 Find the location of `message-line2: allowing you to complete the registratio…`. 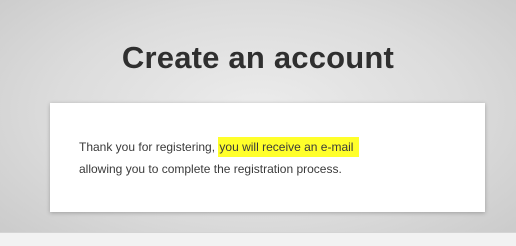

message-line2: allowing you to complete the registratio… is located at coordinates (210, 169).